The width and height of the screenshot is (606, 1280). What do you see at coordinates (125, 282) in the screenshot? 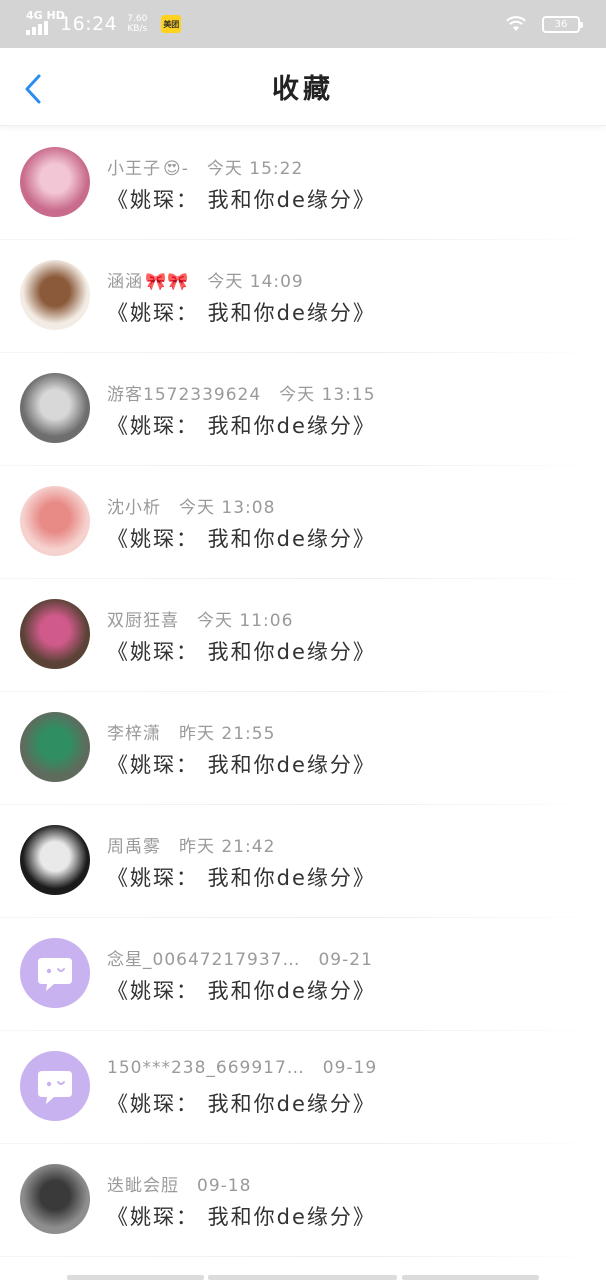
I see `username: 涵涵` at bounding box center [125, 282].